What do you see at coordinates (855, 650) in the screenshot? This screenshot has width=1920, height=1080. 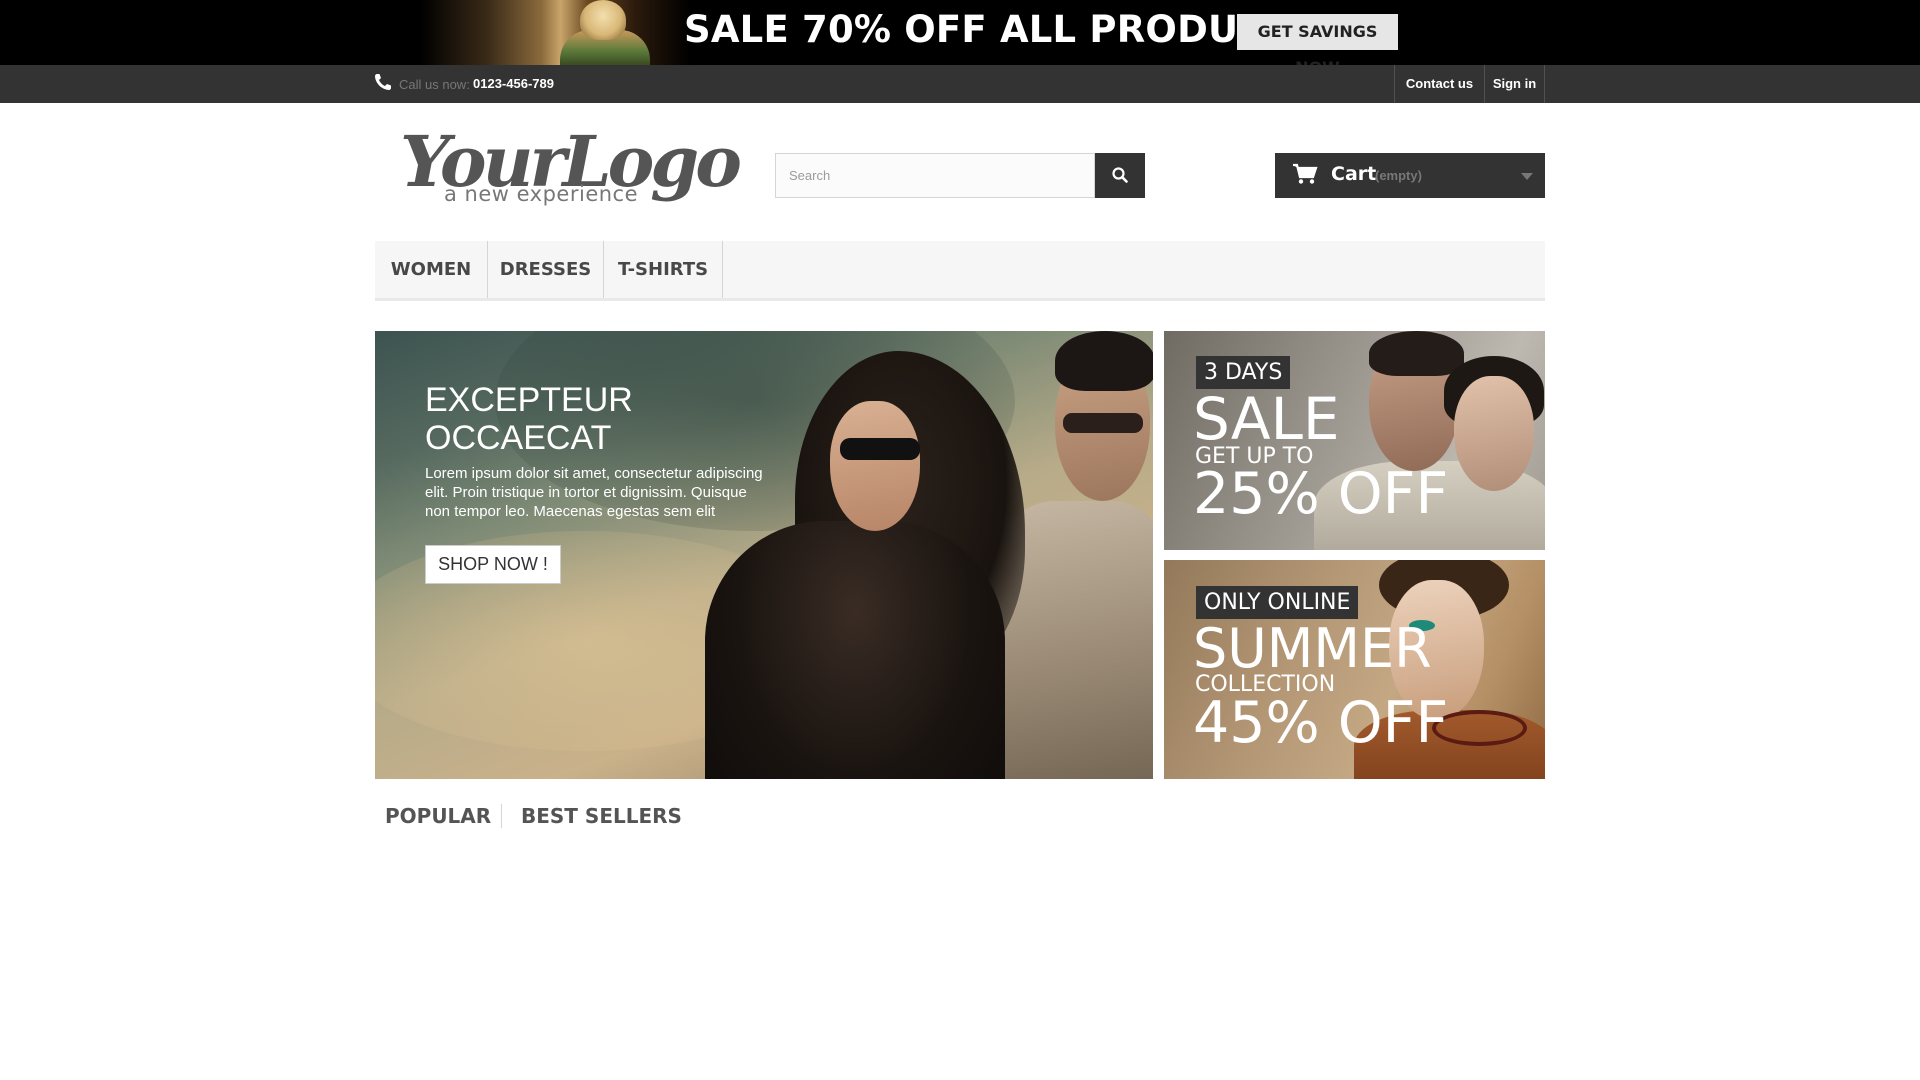 I see `hero-woman-jacket` at bounding box center [855, 650].